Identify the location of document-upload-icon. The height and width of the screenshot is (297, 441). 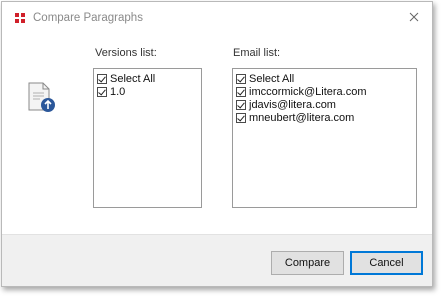
(43, 98).